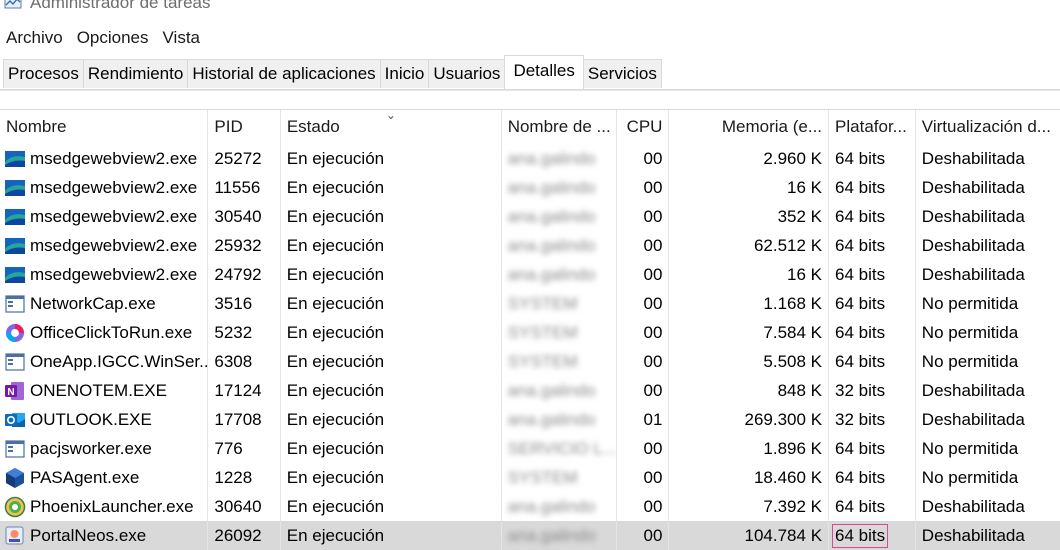 This screenshot has height=550, width=1060. What do you see at coordinates (104, 127) in the screenshot?
I see `column-header-name: Nombre` at bounding box center [104, 127].